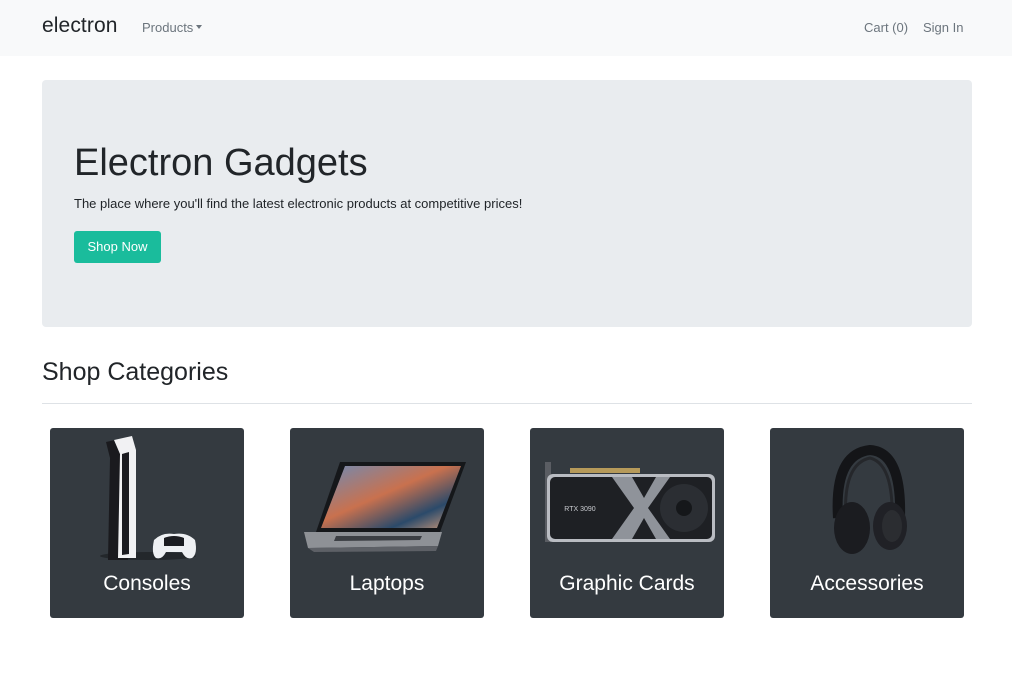 This screenshot has width=1012, height=691. I want to click on caret-down-icon, so click(199, 27).